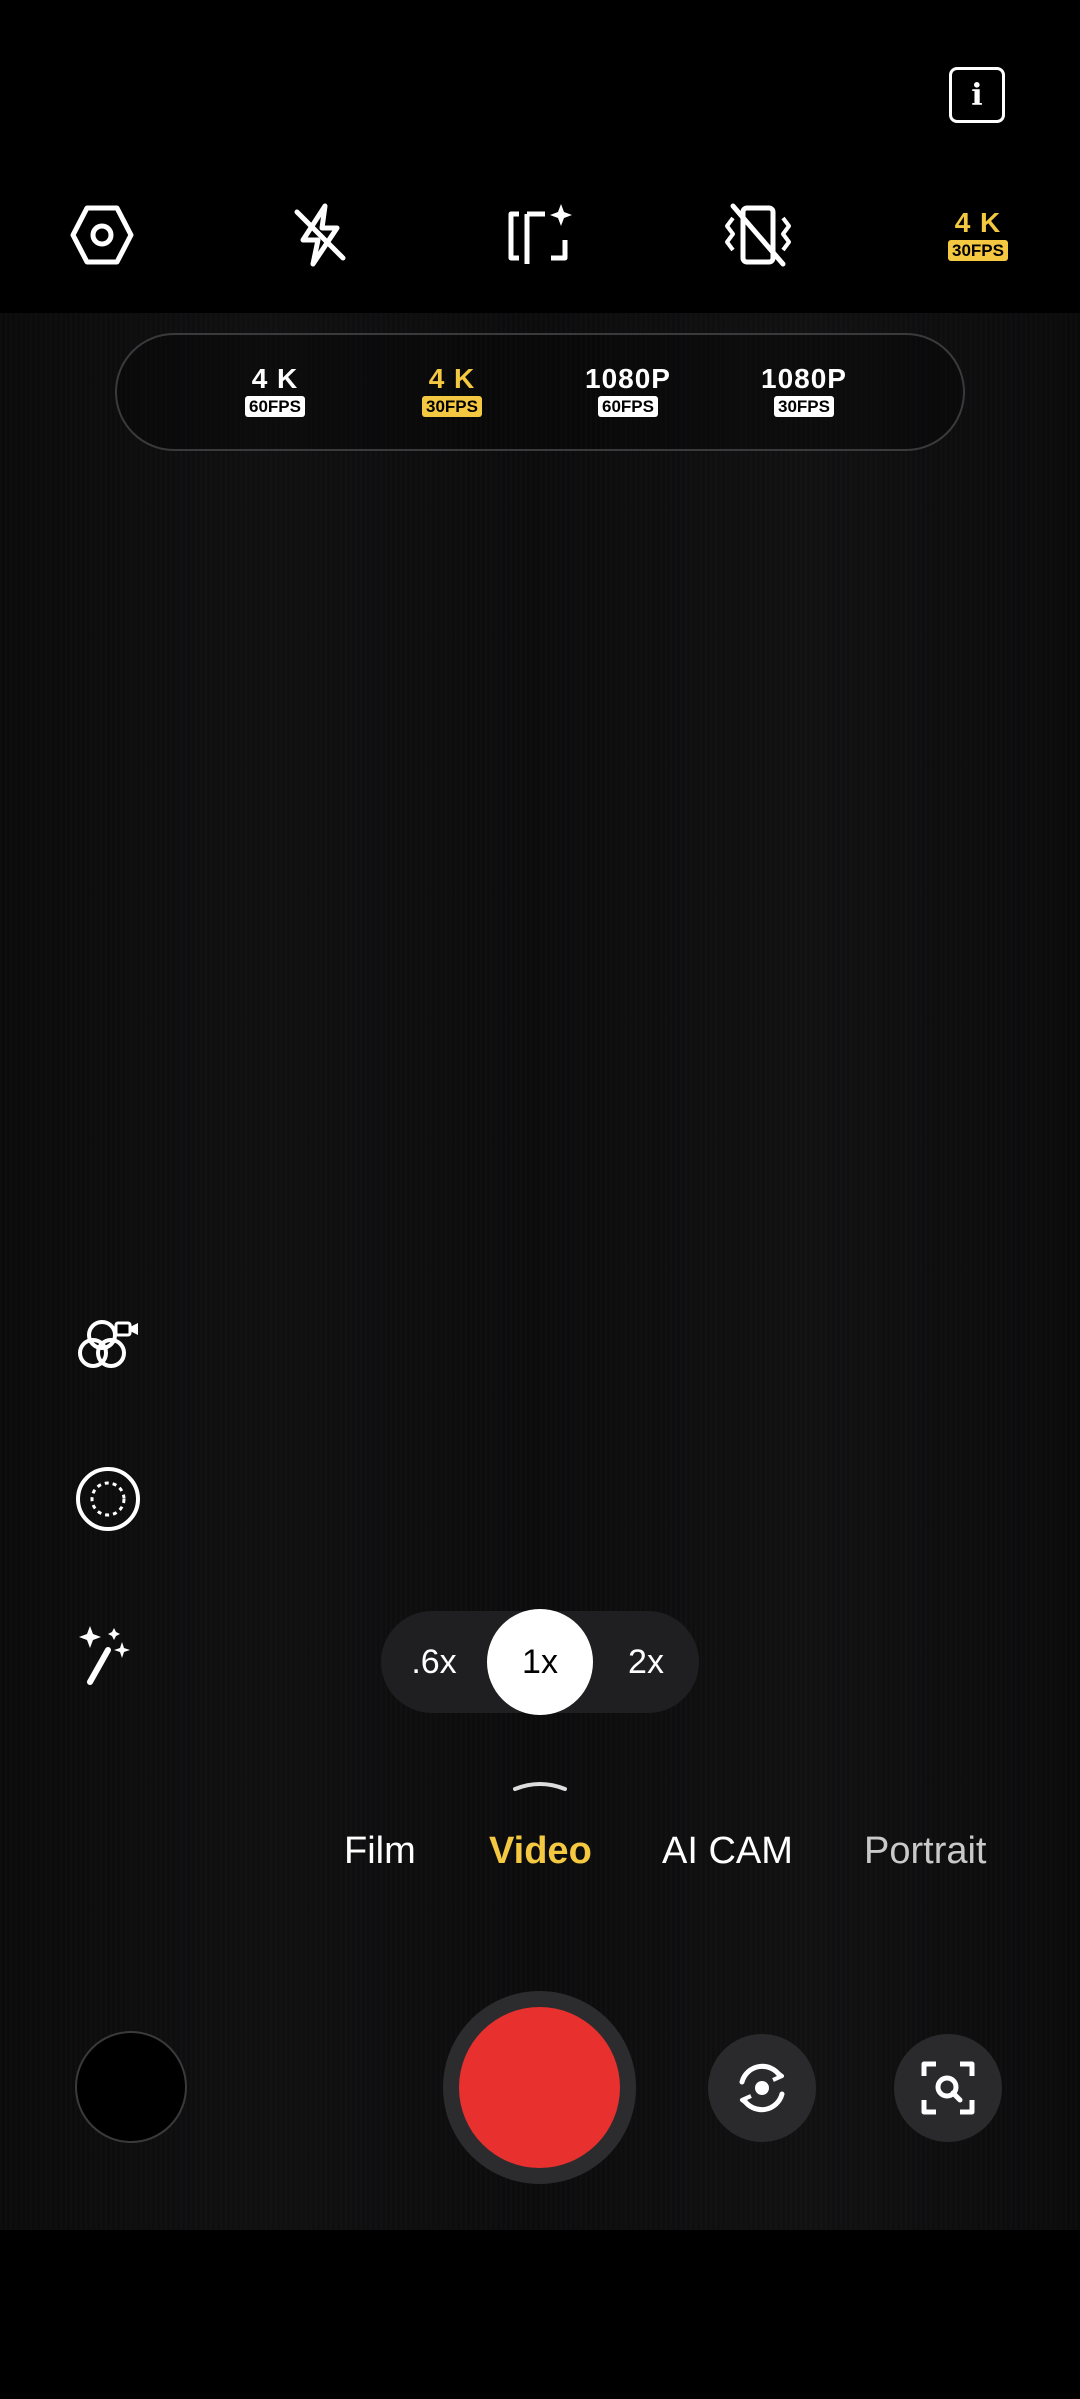  I want to click on current-resolution-badge: 4 K 30FPS, so click(978, 235).